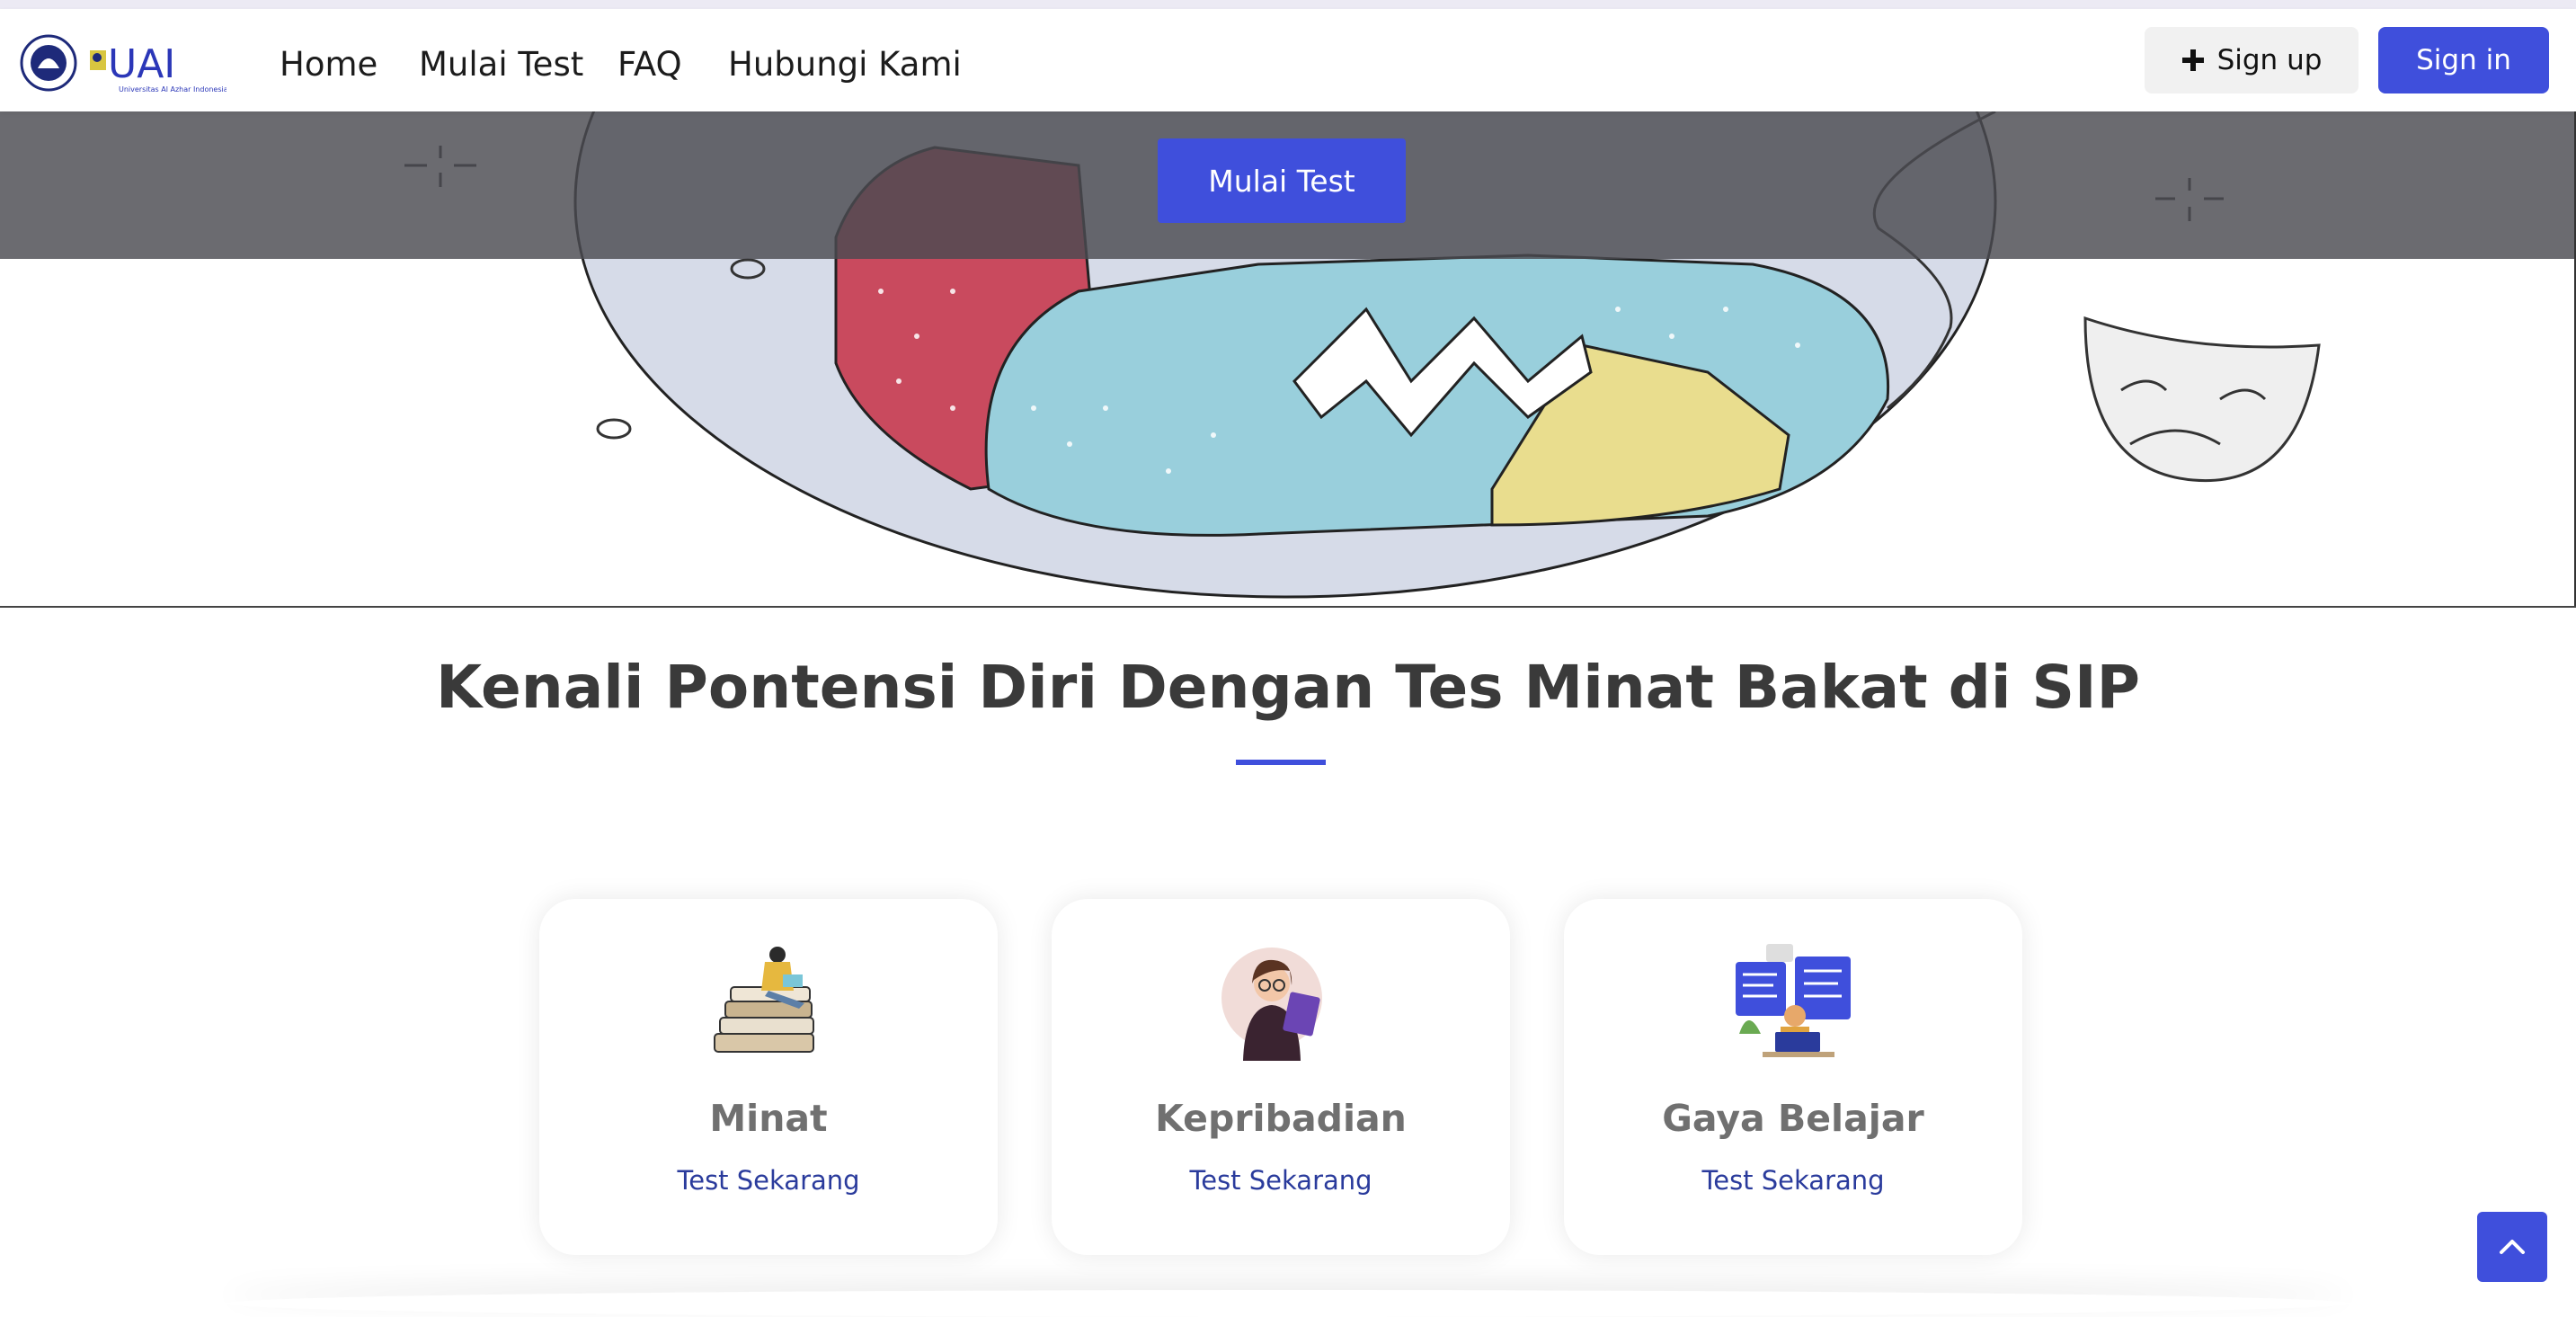 The width and height of the screenshot is (2576, 1317). I want to click on sign-up-button: Sign up, so click(2251, 60).